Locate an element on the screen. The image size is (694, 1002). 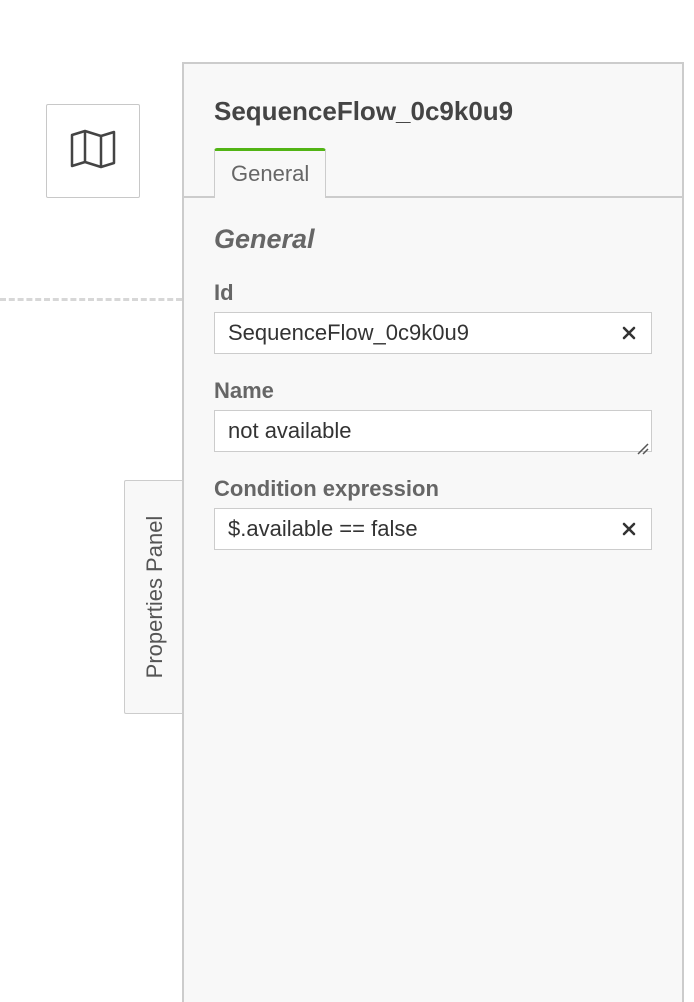
map-icon is located at coordinates (93, 151).